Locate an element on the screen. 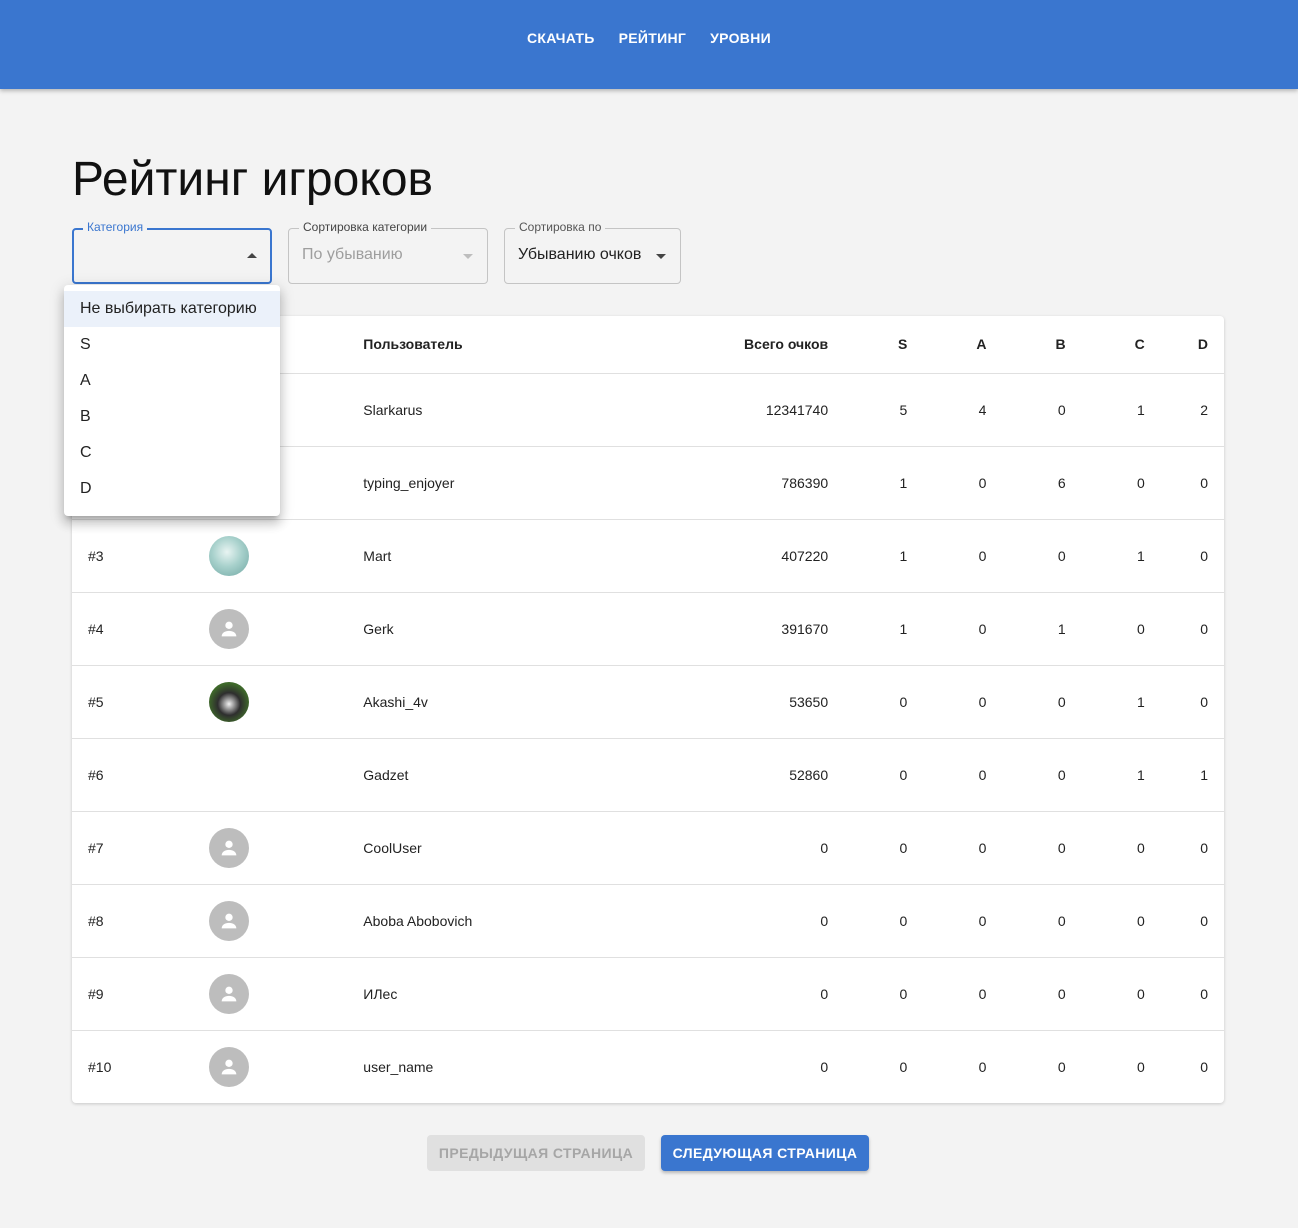  header-user: Пользователь is located at coordinates (534, 345).